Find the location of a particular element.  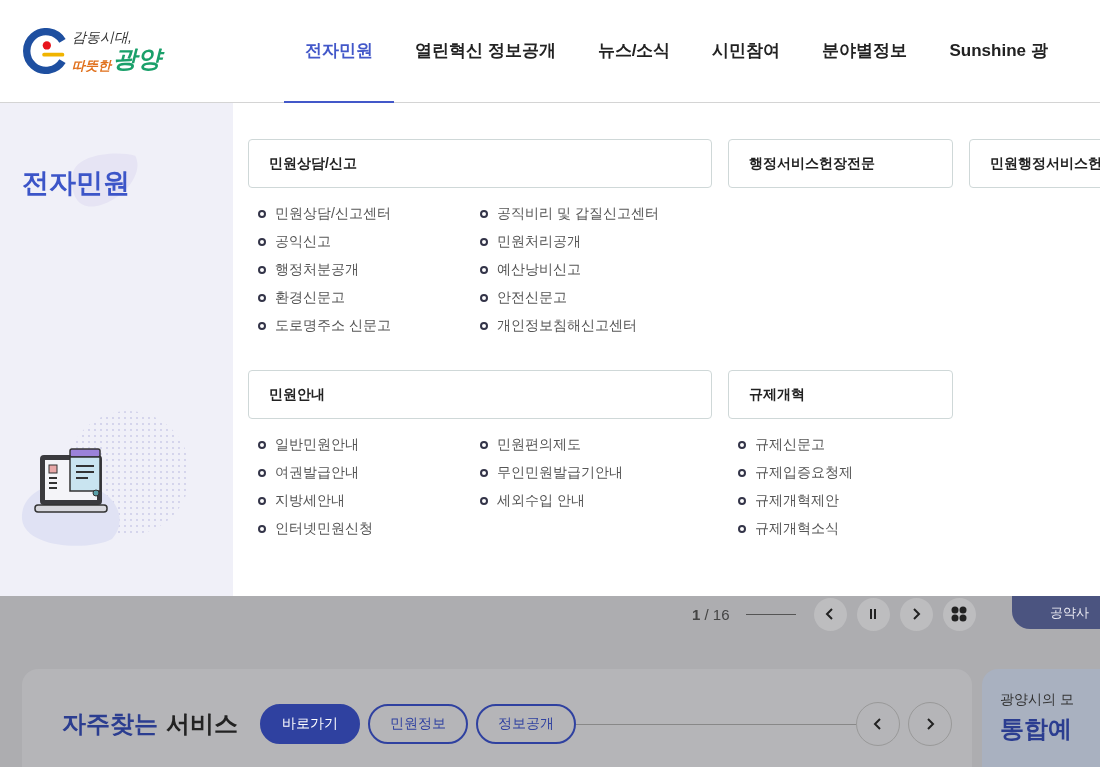

menu-link: 규제신문고 is located at coordinates (790, 445).